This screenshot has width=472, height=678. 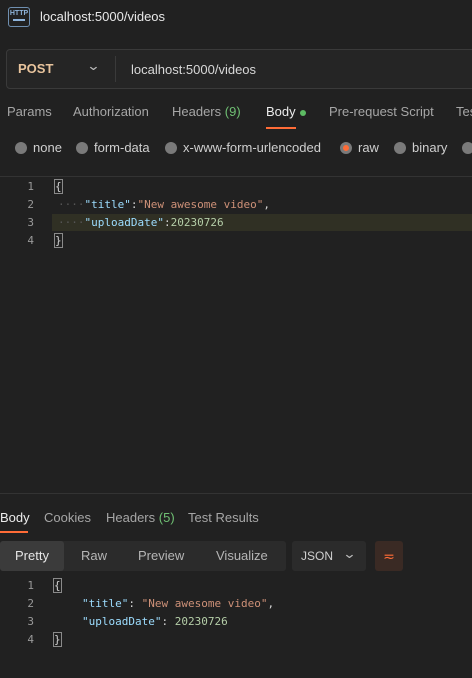 I want to click on code-line: ····"title":"New awesome video",, so click(x=164, y=204).